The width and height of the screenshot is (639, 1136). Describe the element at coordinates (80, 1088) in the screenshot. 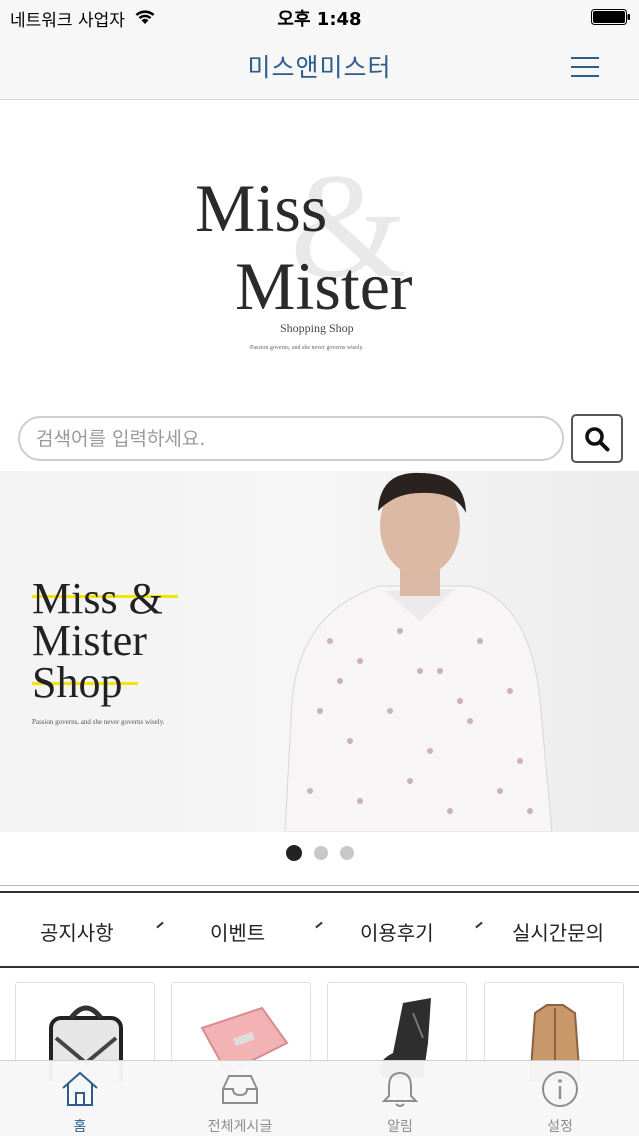

I see `home-icon` at that location.